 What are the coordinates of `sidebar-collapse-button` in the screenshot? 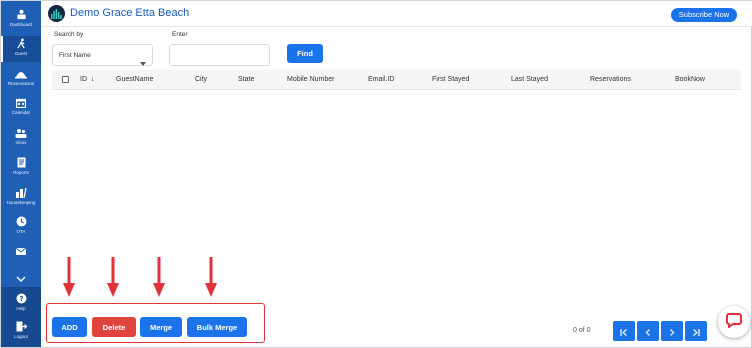 It's located at (21, 278).